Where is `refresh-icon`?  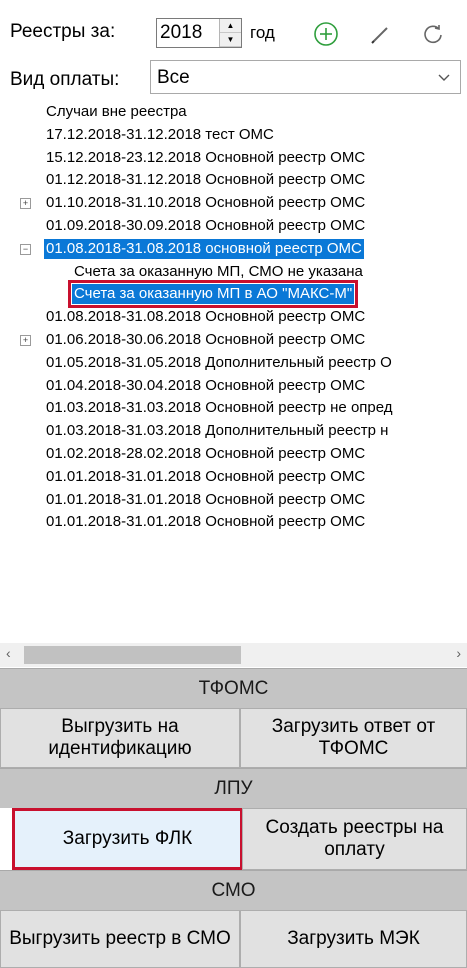
refresh-icon is located at coordinates (433, 34).